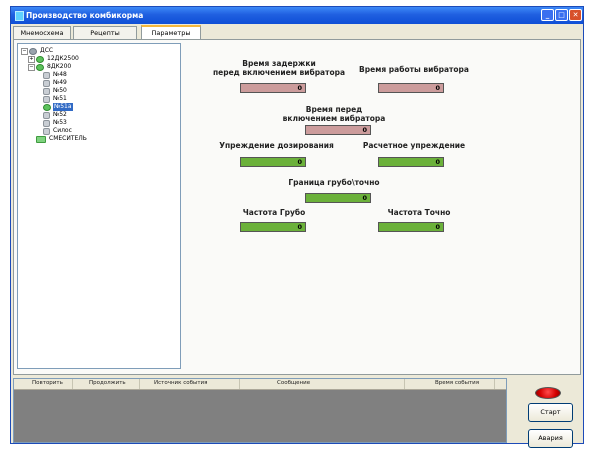 The width and height of the screenshot is (592, 452). I want to click on tree-item-12dk2500: +12ДК2500, so click(54, 59).